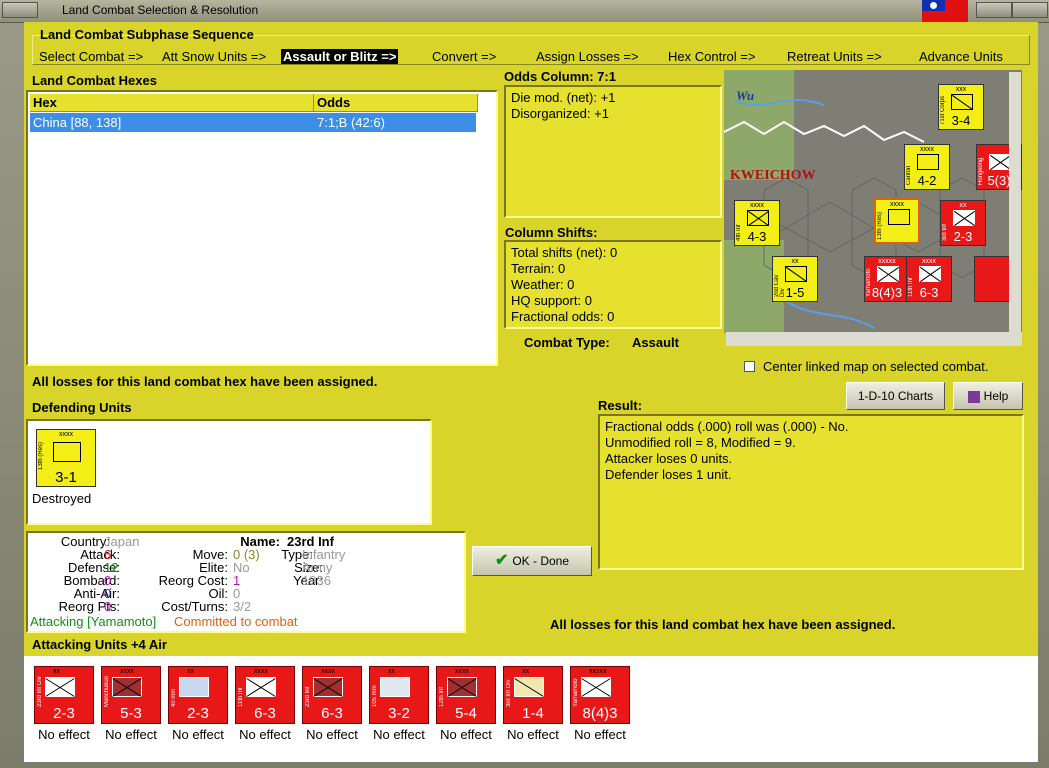 This screenshot has height=768, width=1049. Describe the element at coordinates (795, 279) in the screenshot. I see `map-counter: xx 2nd Cav Div 1-5` at that location.